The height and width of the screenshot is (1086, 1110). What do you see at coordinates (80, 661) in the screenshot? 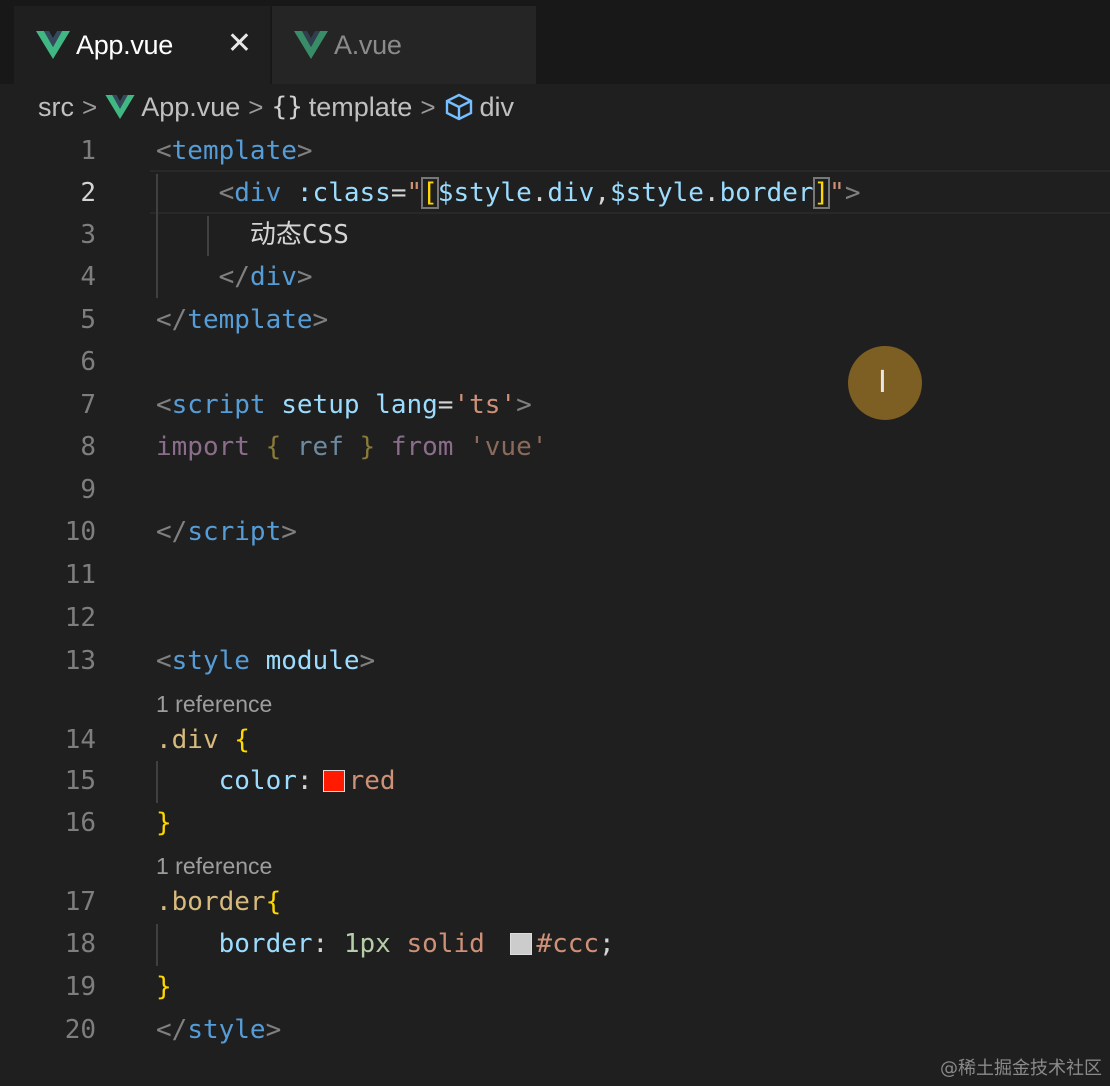
I see `line-number: 13` at bounding box center [80, 661].